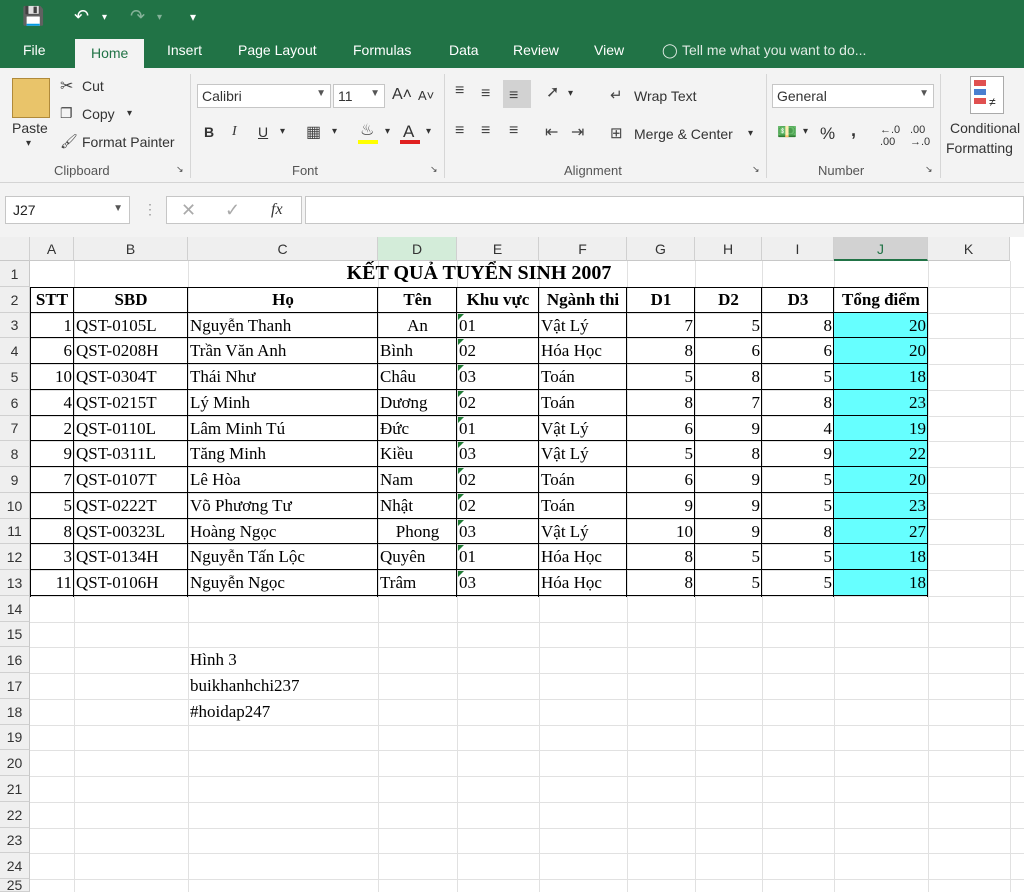 This screenshot has height=893, width=1024. What do you see at coordinates (180, 169) in the screenshot?
I see `clipboard-launcher-icon: ↘` at bounding box center [180, 169].